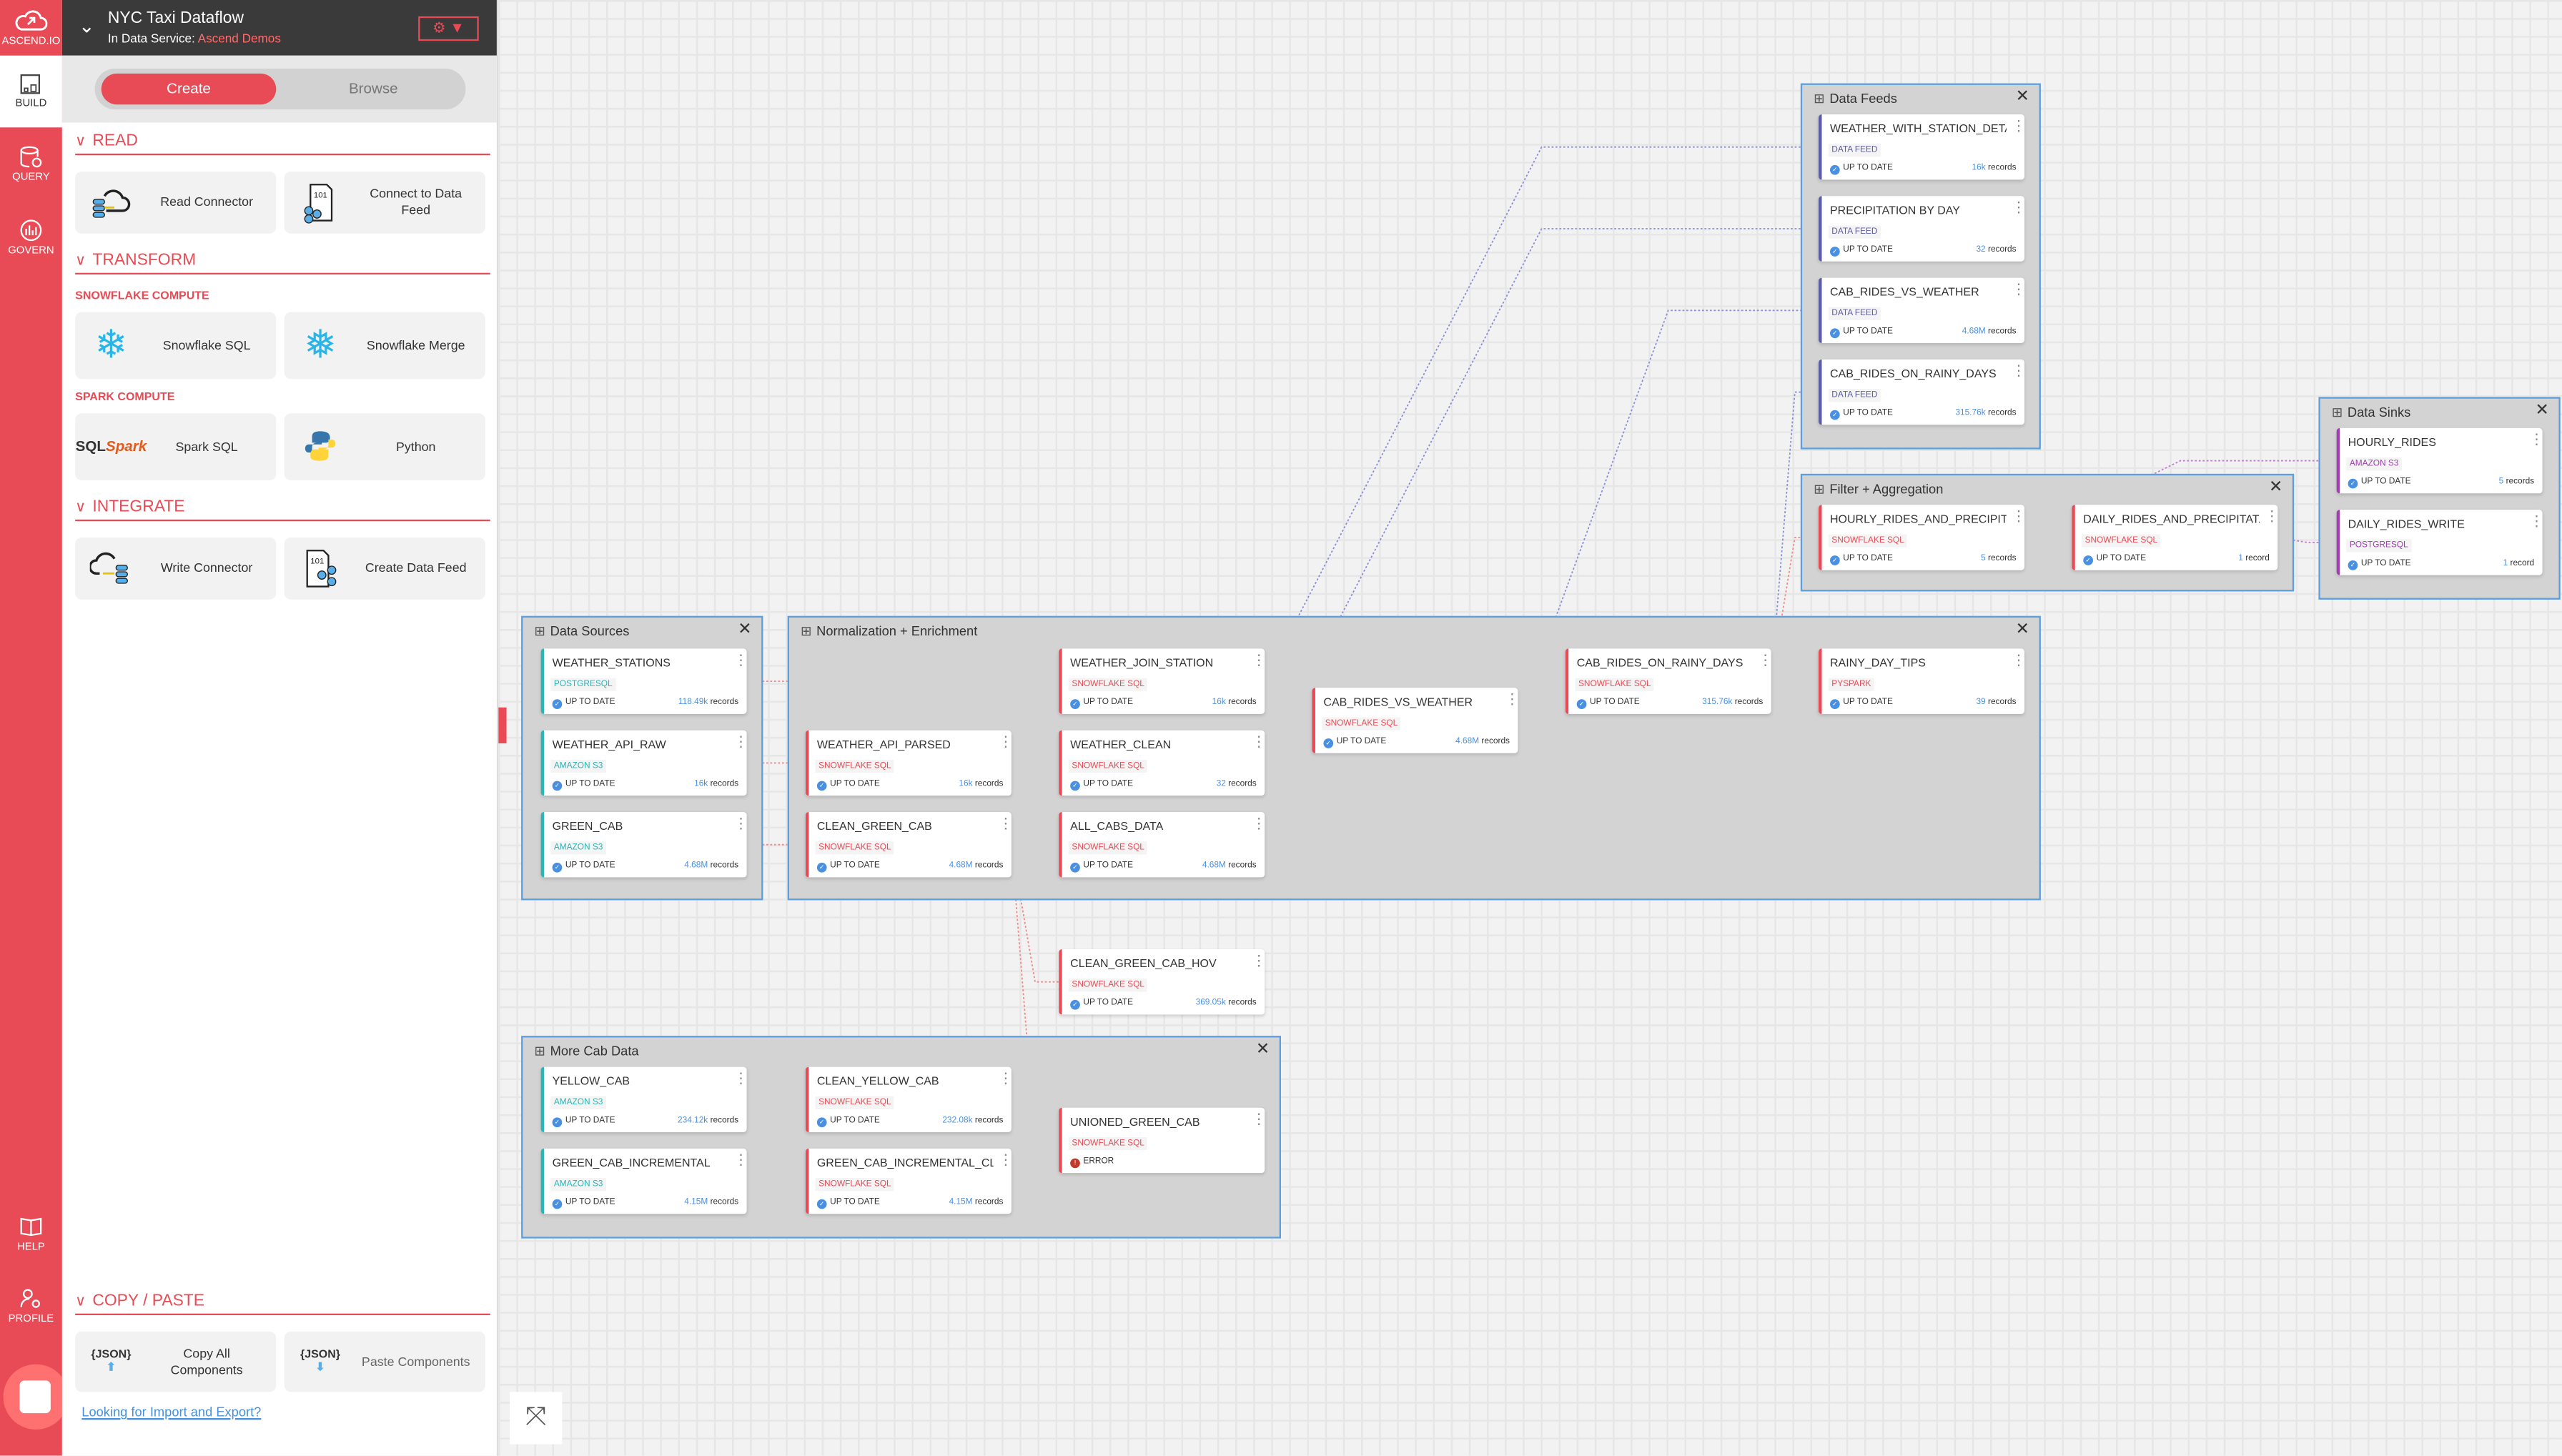 The image size is (2562, 1456). I want to click on govern-chart-icon, so click(31, 230).